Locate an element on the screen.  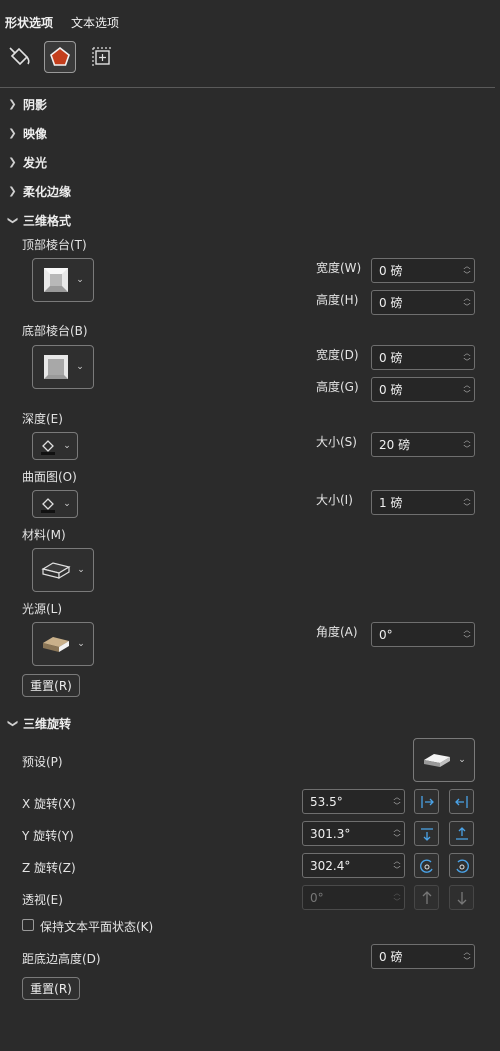
size-properties-button is located at coordinates (102, 57).